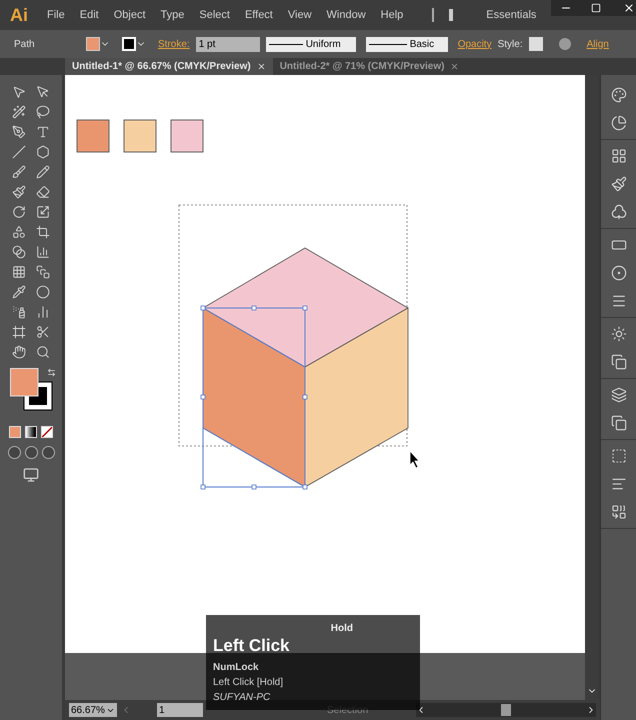  What do you see at coordinates (174, 44) in the screenshot?
I see `stroke-link: Stroke:` at bounding box center [174, 44].